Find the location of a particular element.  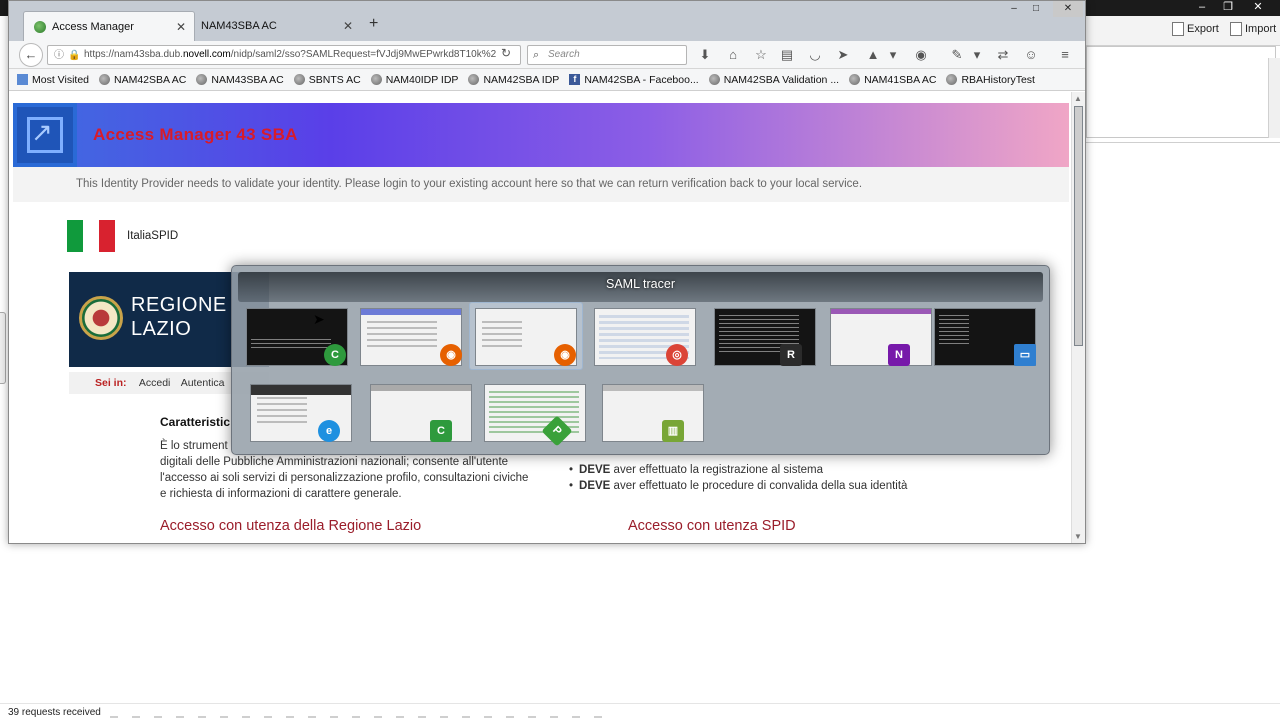

status-text: 39 requests received is located at coordinates (54, 712).